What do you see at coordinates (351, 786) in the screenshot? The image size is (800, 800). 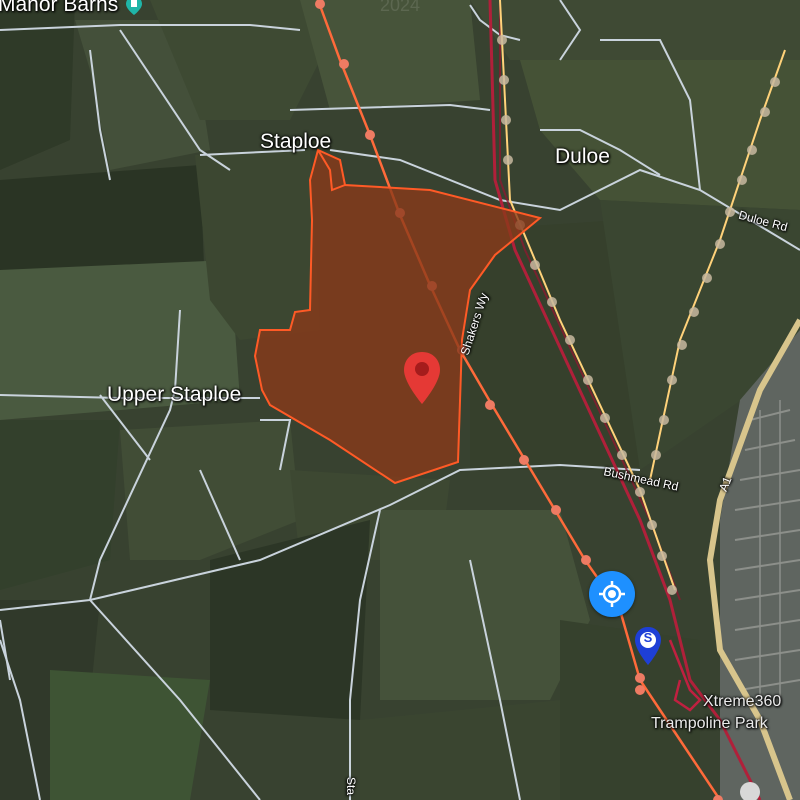 I see `road-label-sta: Sta` at bounding box center [351, 786].